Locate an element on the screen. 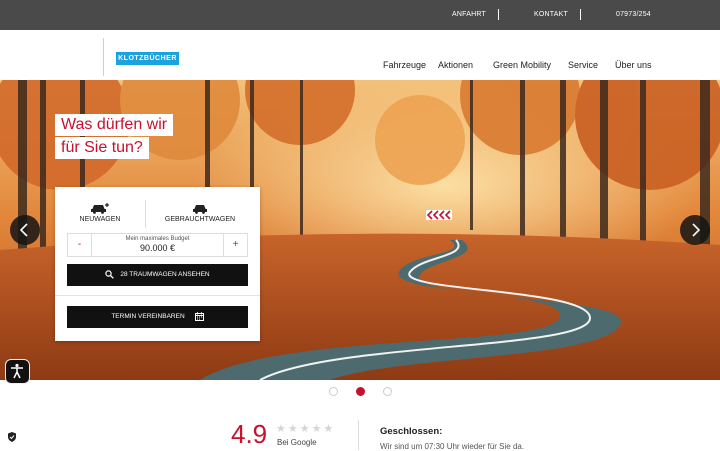  accessibility-button is located at coordinates (17, 371).